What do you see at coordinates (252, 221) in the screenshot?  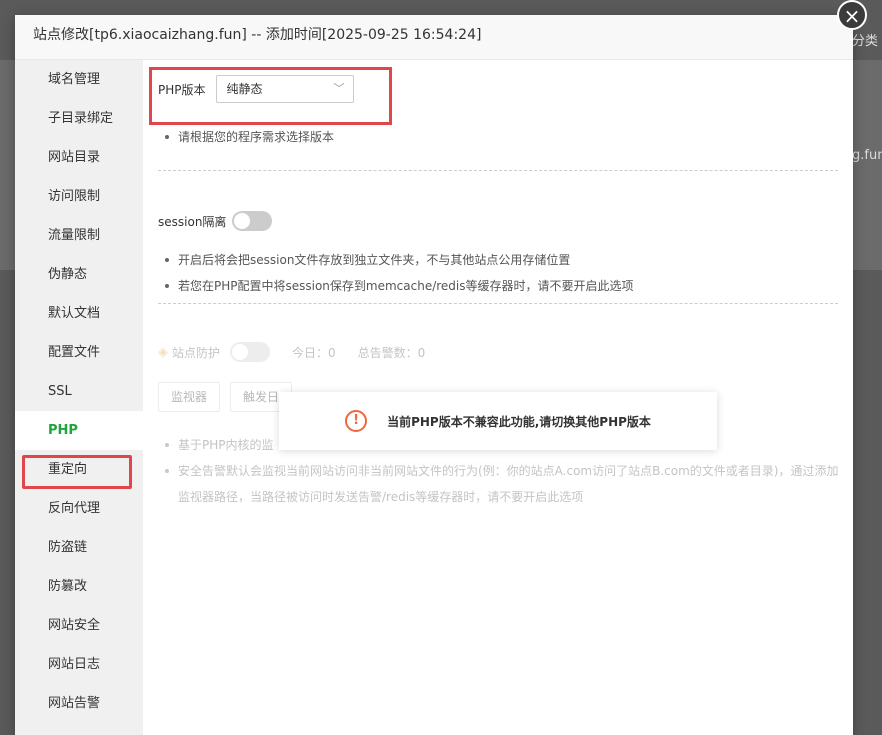 I see `session-toggle` at bounding box center [252, 221].